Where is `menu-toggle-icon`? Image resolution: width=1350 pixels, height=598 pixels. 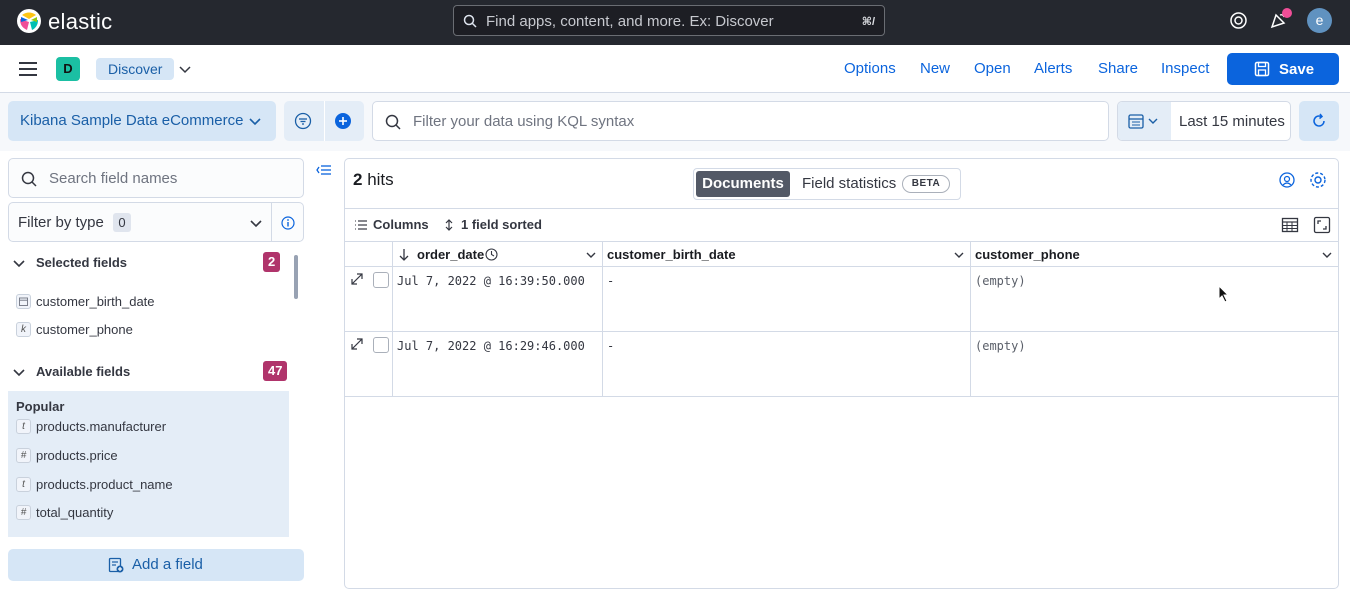 menu-toggle-icon is located at coordinates (28, 69).